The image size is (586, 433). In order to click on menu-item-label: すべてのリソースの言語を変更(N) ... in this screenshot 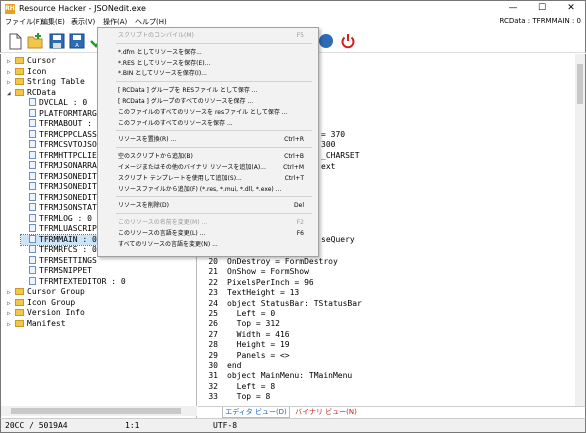, I will do `click(168, 244)`.